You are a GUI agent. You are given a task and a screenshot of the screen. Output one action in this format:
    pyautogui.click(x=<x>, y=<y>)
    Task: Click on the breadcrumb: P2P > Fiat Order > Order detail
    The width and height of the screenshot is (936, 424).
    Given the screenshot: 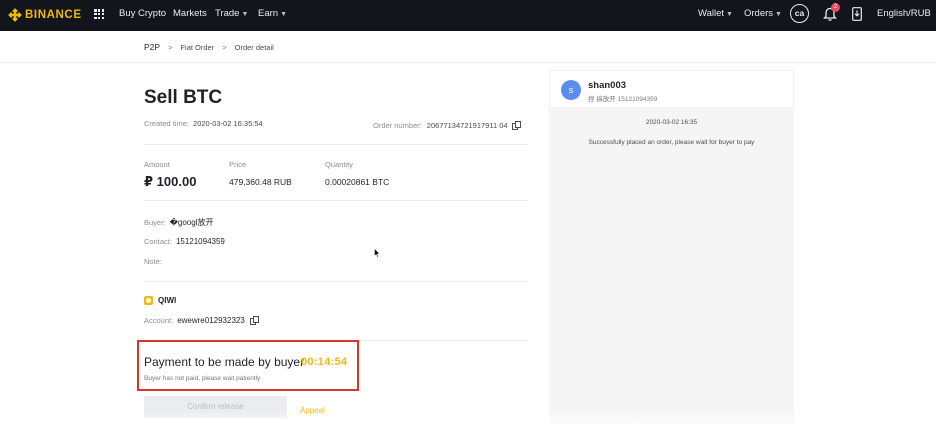 What is the action you would take?
    pyautogui.click(x=209, y=47)
    